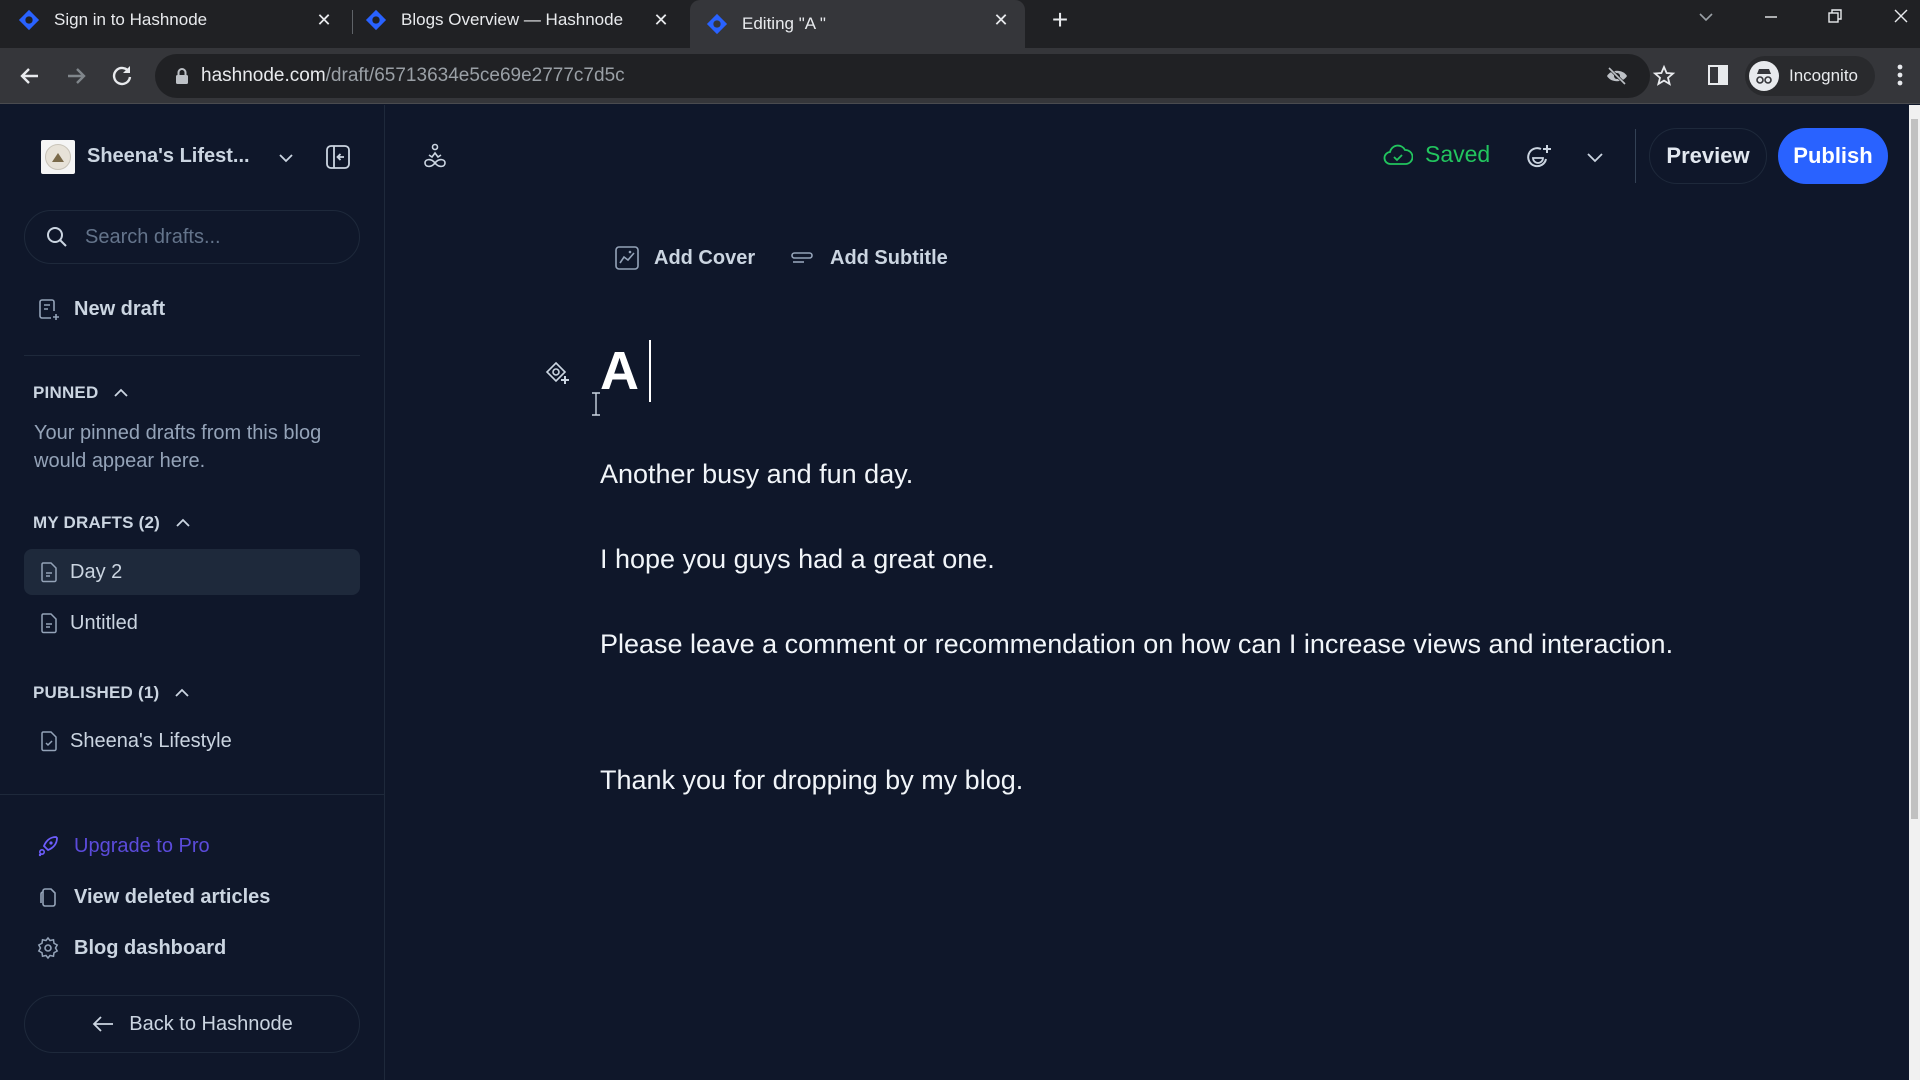 Image resolution: width=1920 pixels, height=1080 pixels. I want to click on scrollbar-thumb, so click(1914, 469).